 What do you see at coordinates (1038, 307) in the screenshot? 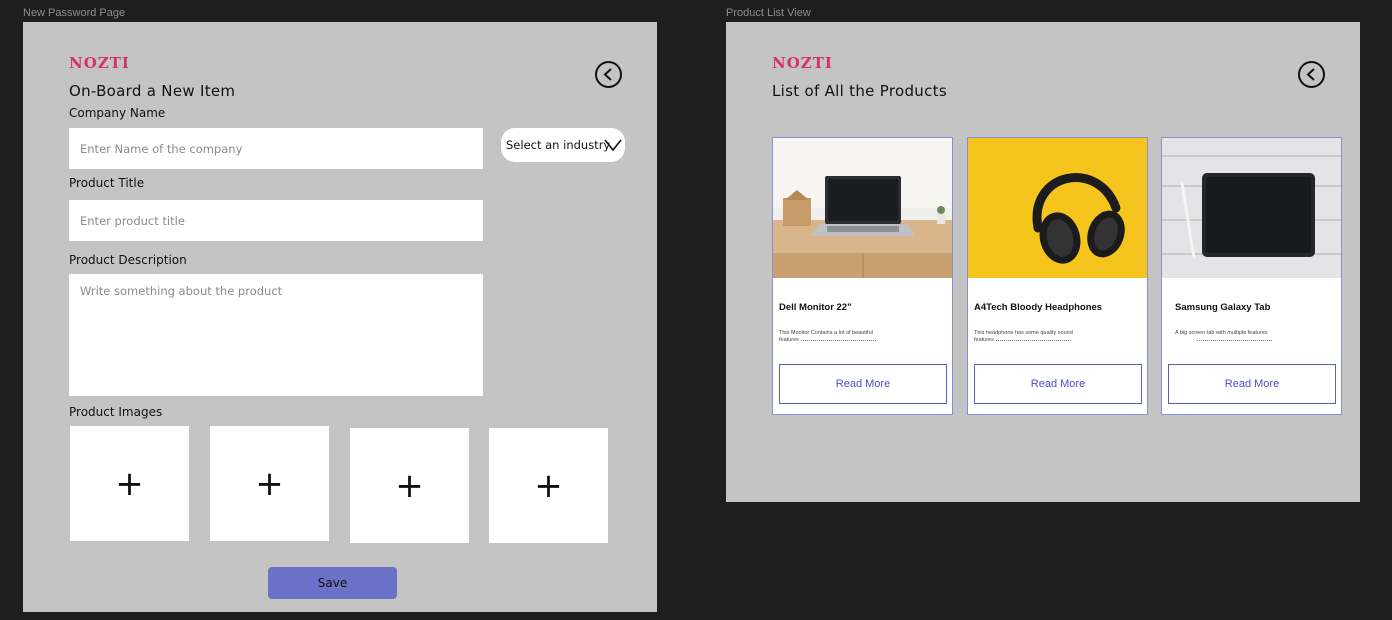
I see `product-name: A4Tech Bloody Headphones` at bounding box center [1038, 307].